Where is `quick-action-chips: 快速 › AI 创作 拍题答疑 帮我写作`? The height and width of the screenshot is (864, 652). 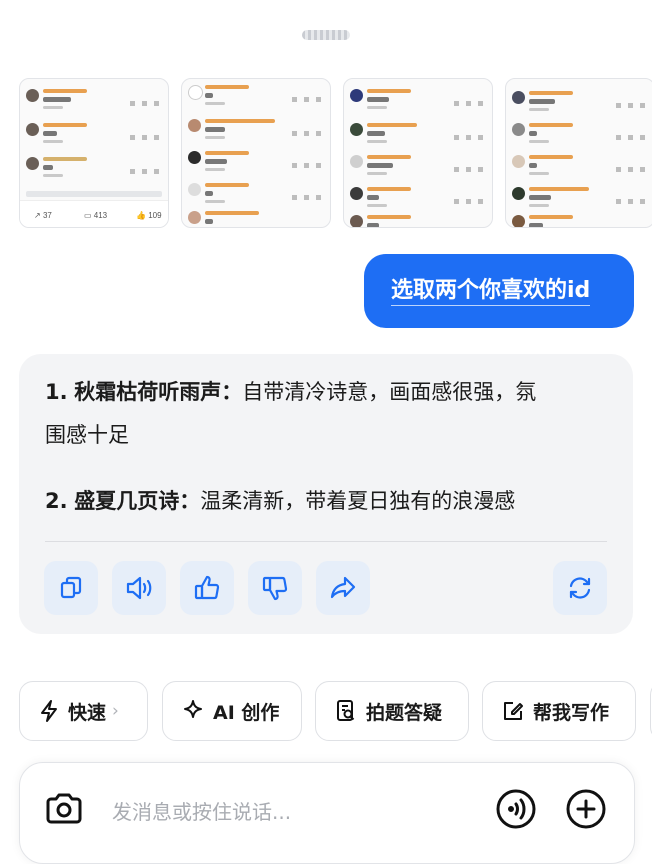 quick-action-chips: 快速 › AI 创作 拍题答疑 帮我写作 is located at coordinates (335, 712).